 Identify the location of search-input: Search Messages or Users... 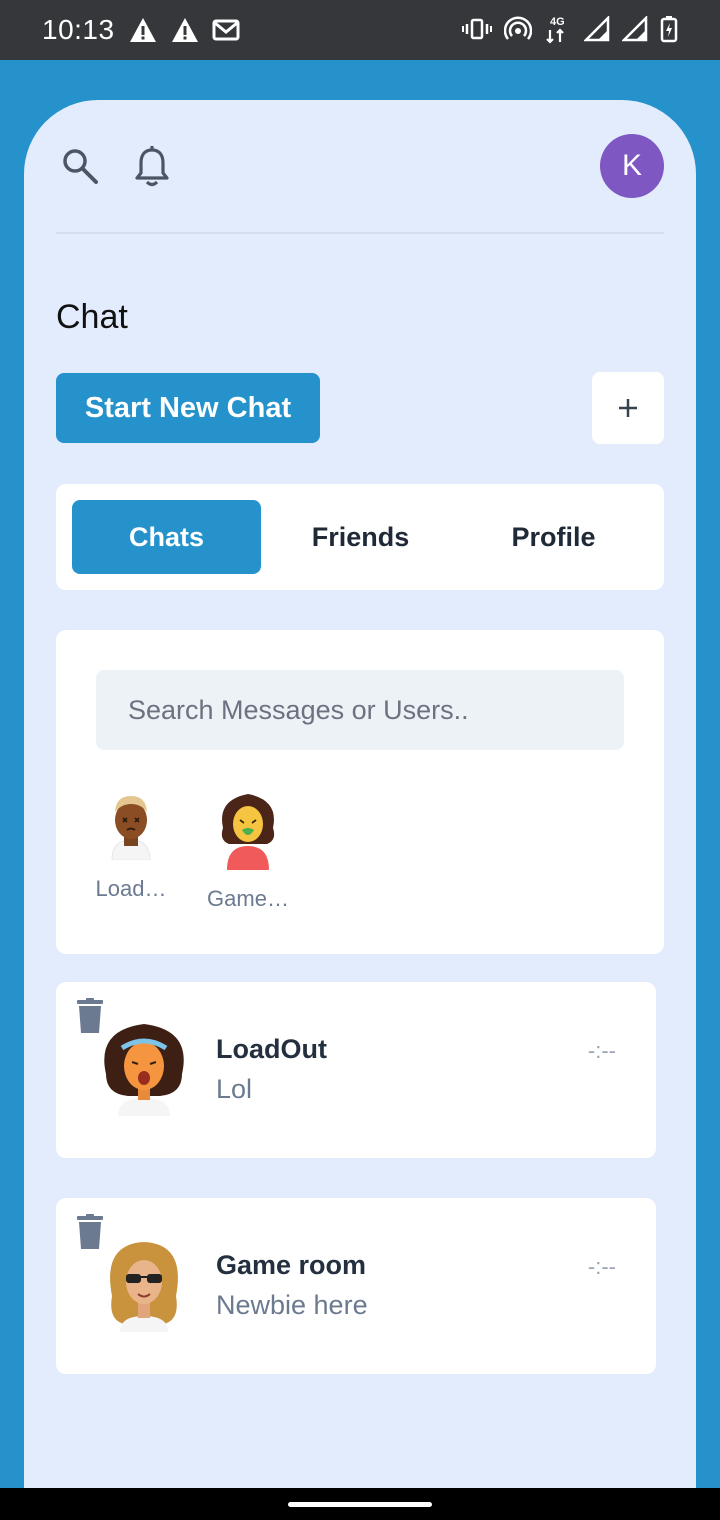
(360, 710).